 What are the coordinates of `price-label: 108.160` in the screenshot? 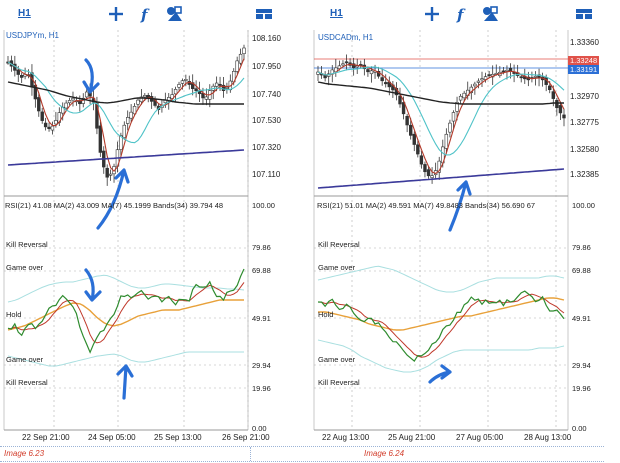 It's located at (266, 38).